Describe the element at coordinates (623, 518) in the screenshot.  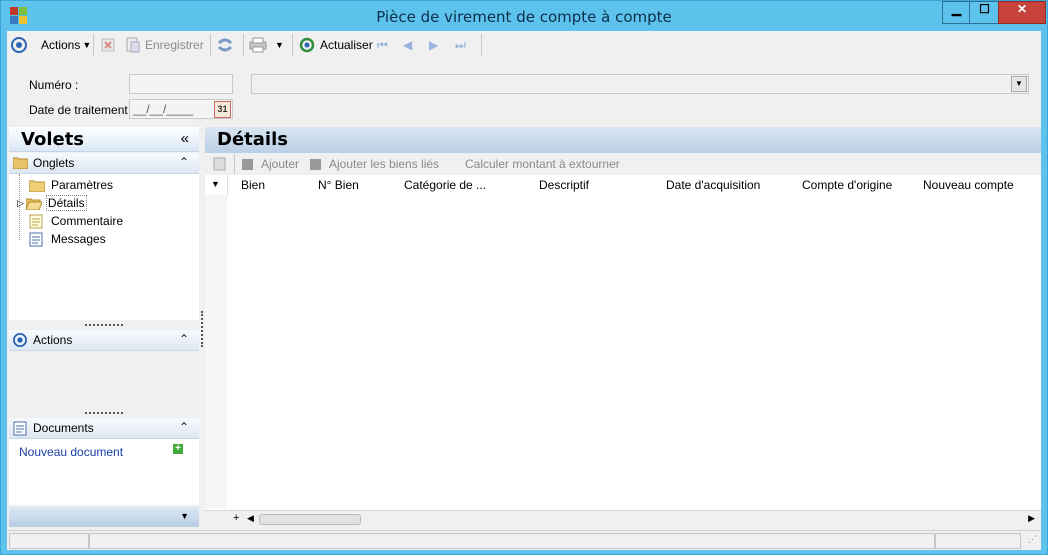
I see `horizontal-scrollbar: + ◀ ▶` at that location.